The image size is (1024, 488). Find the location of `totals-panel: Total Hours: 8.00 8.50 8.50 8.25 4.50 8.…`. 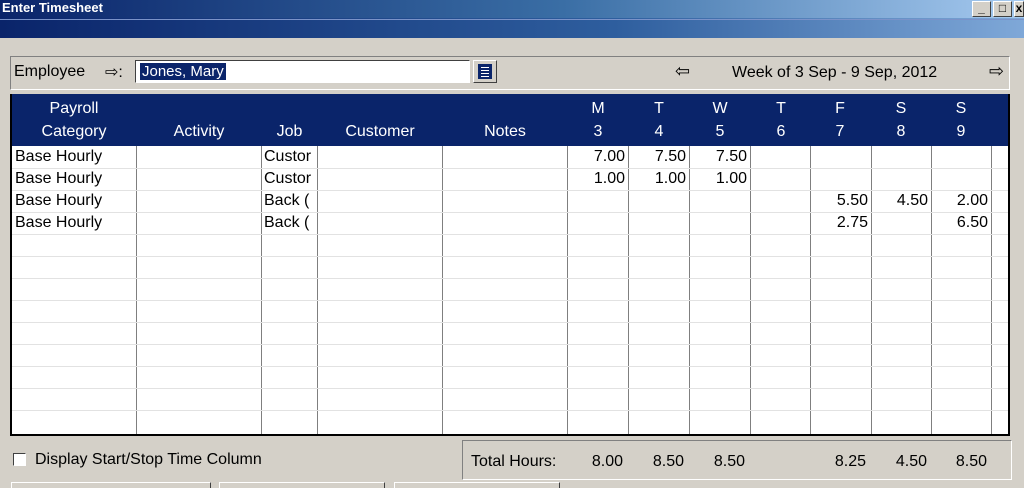

totals-panel: Total Hours: 8.00 8.50 8.50 8.25 4.50 8.… is located at coordinates (737, 460).